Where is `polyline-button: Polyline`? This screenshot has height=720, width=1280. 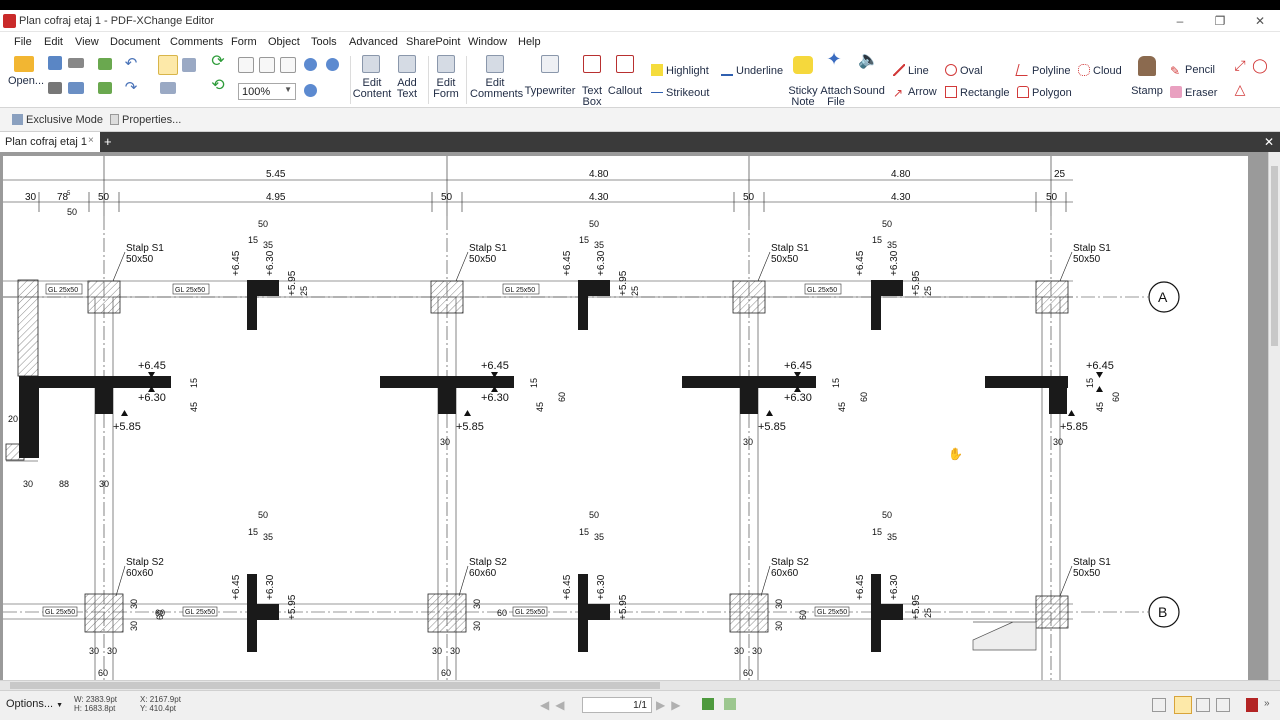
polyline-button: Polyline is located at coordinates (1043, 70).